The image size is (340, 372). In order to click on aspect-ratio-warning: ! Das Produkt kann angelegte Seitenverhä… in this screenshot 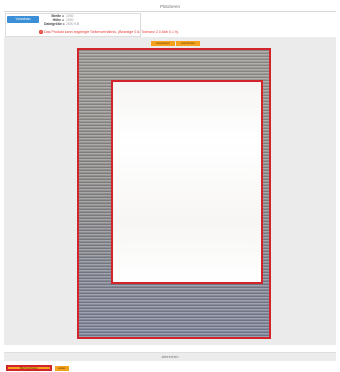, I will do `click(109, 32)`.